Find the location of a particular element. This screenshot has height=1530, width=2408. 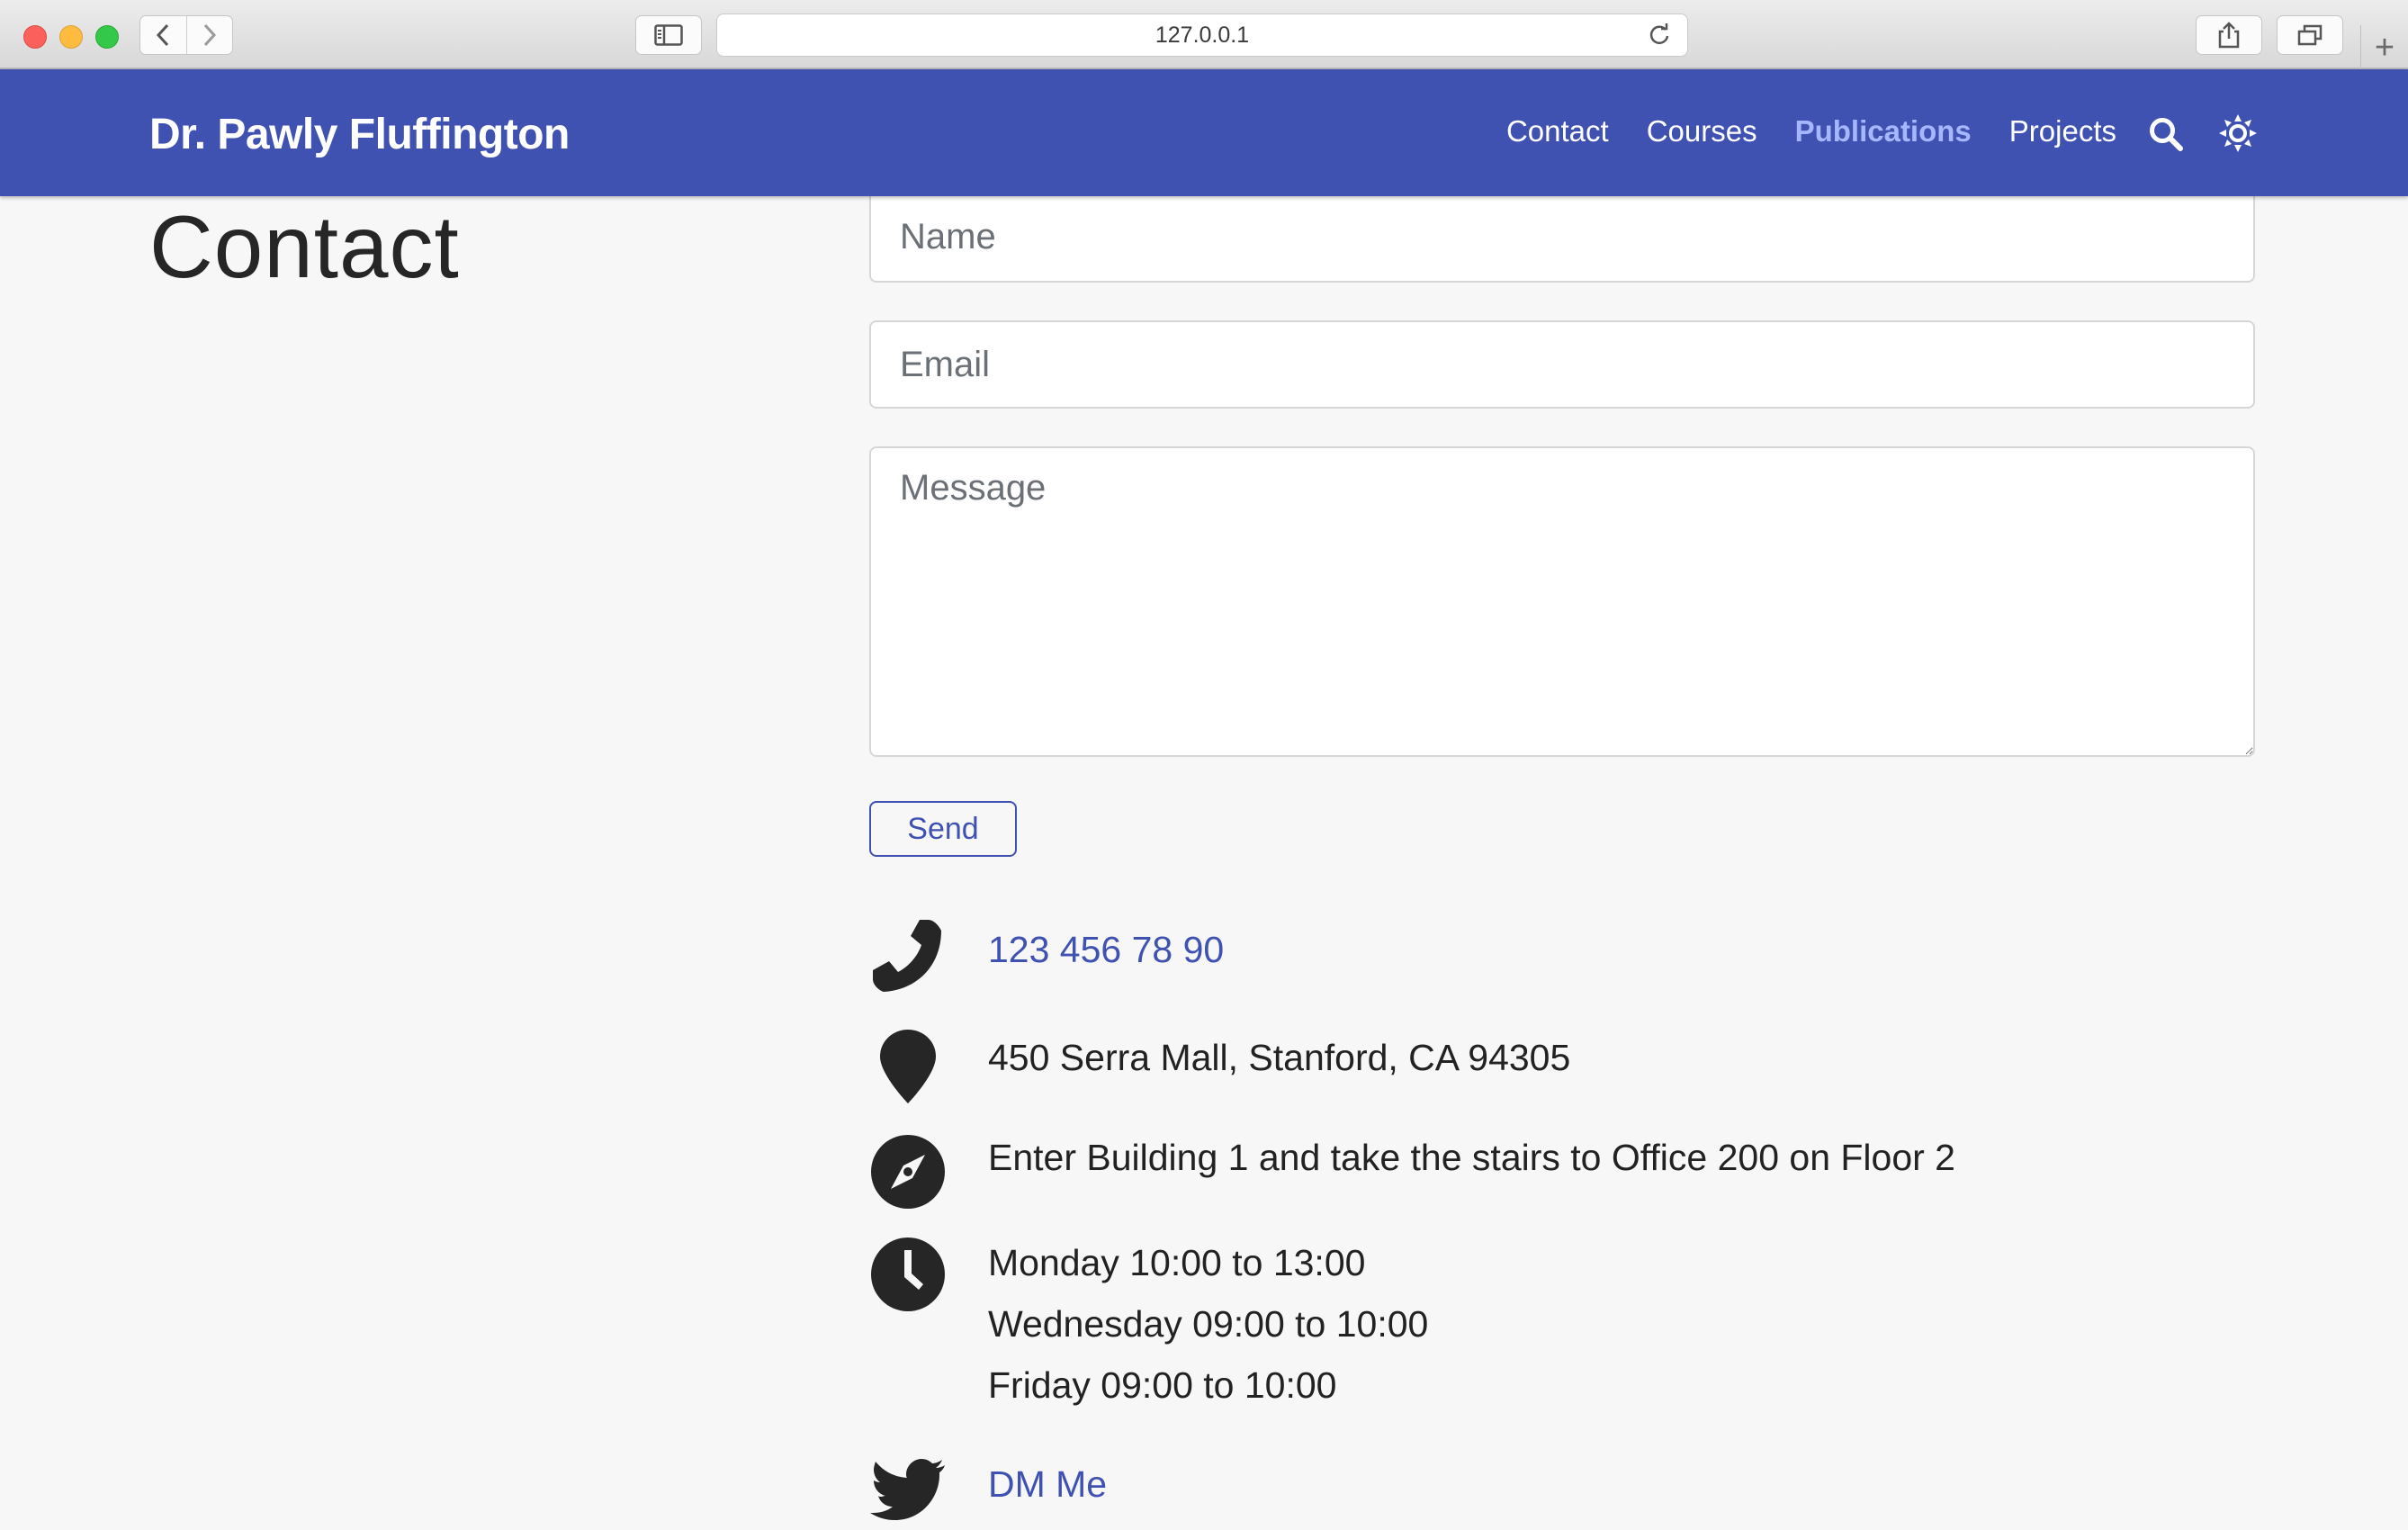

twitter-row: DM Me is located at coordinates (988, 1492).